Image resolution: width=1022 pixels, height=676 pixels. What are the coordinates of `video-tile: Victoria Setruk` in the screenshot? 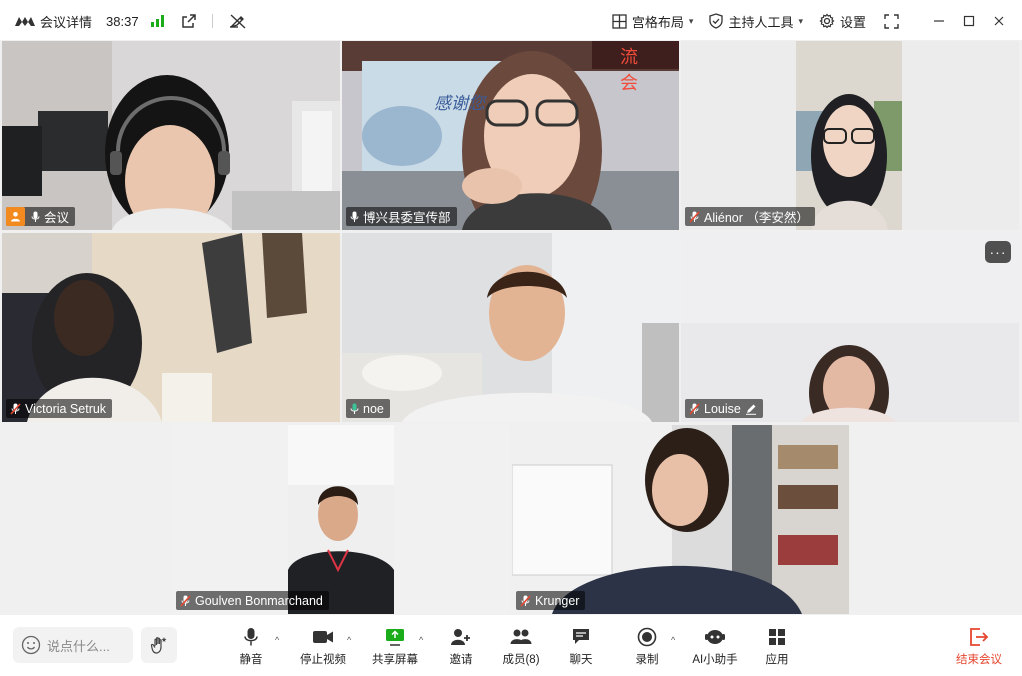 It's located at (171, 327).